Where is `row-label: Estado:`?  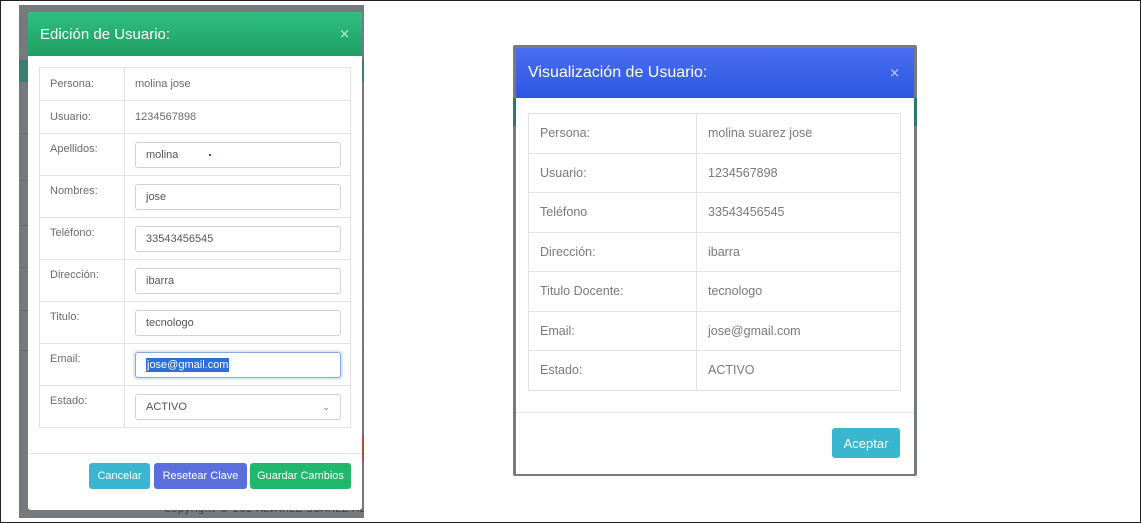 row-label: Estado: is located at coordinates (612, 370).